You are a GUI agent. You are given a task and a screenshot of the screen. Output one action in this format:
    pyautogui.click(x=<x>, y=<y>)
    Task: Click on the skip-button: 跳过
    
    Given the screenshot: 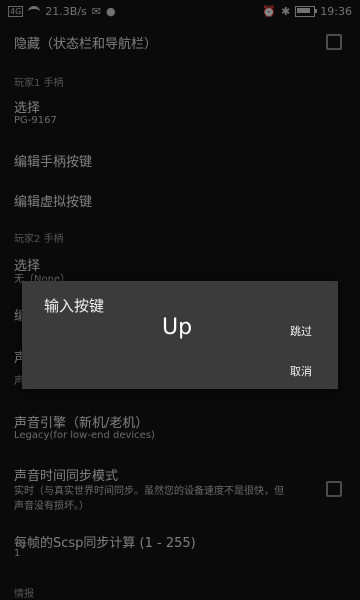 What is the action you would take?
    pyautogui.click(x=301, y=331)
    